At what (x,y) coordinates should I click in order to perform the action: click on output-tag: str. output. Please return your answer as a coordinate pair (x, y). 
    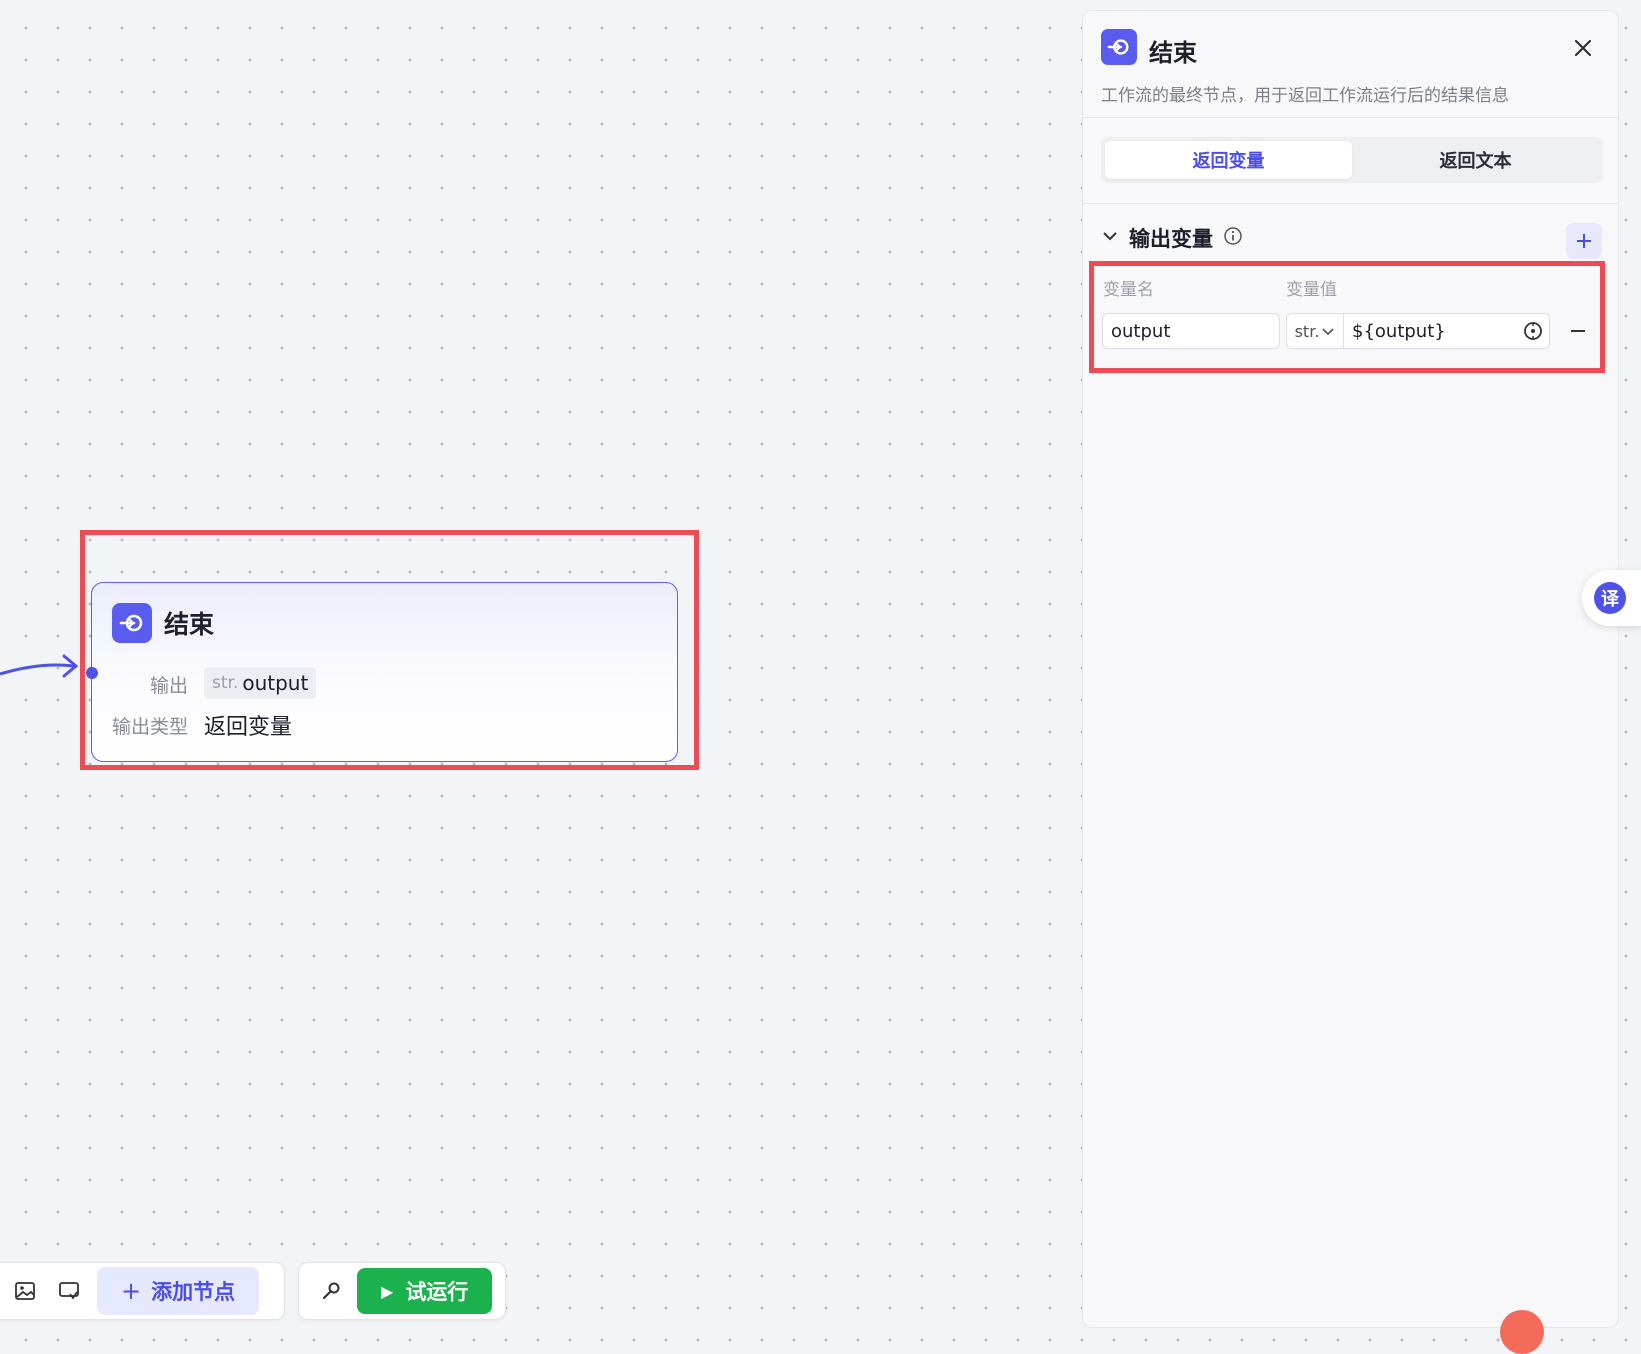
    Looking at the image, I should click on (260, 683).